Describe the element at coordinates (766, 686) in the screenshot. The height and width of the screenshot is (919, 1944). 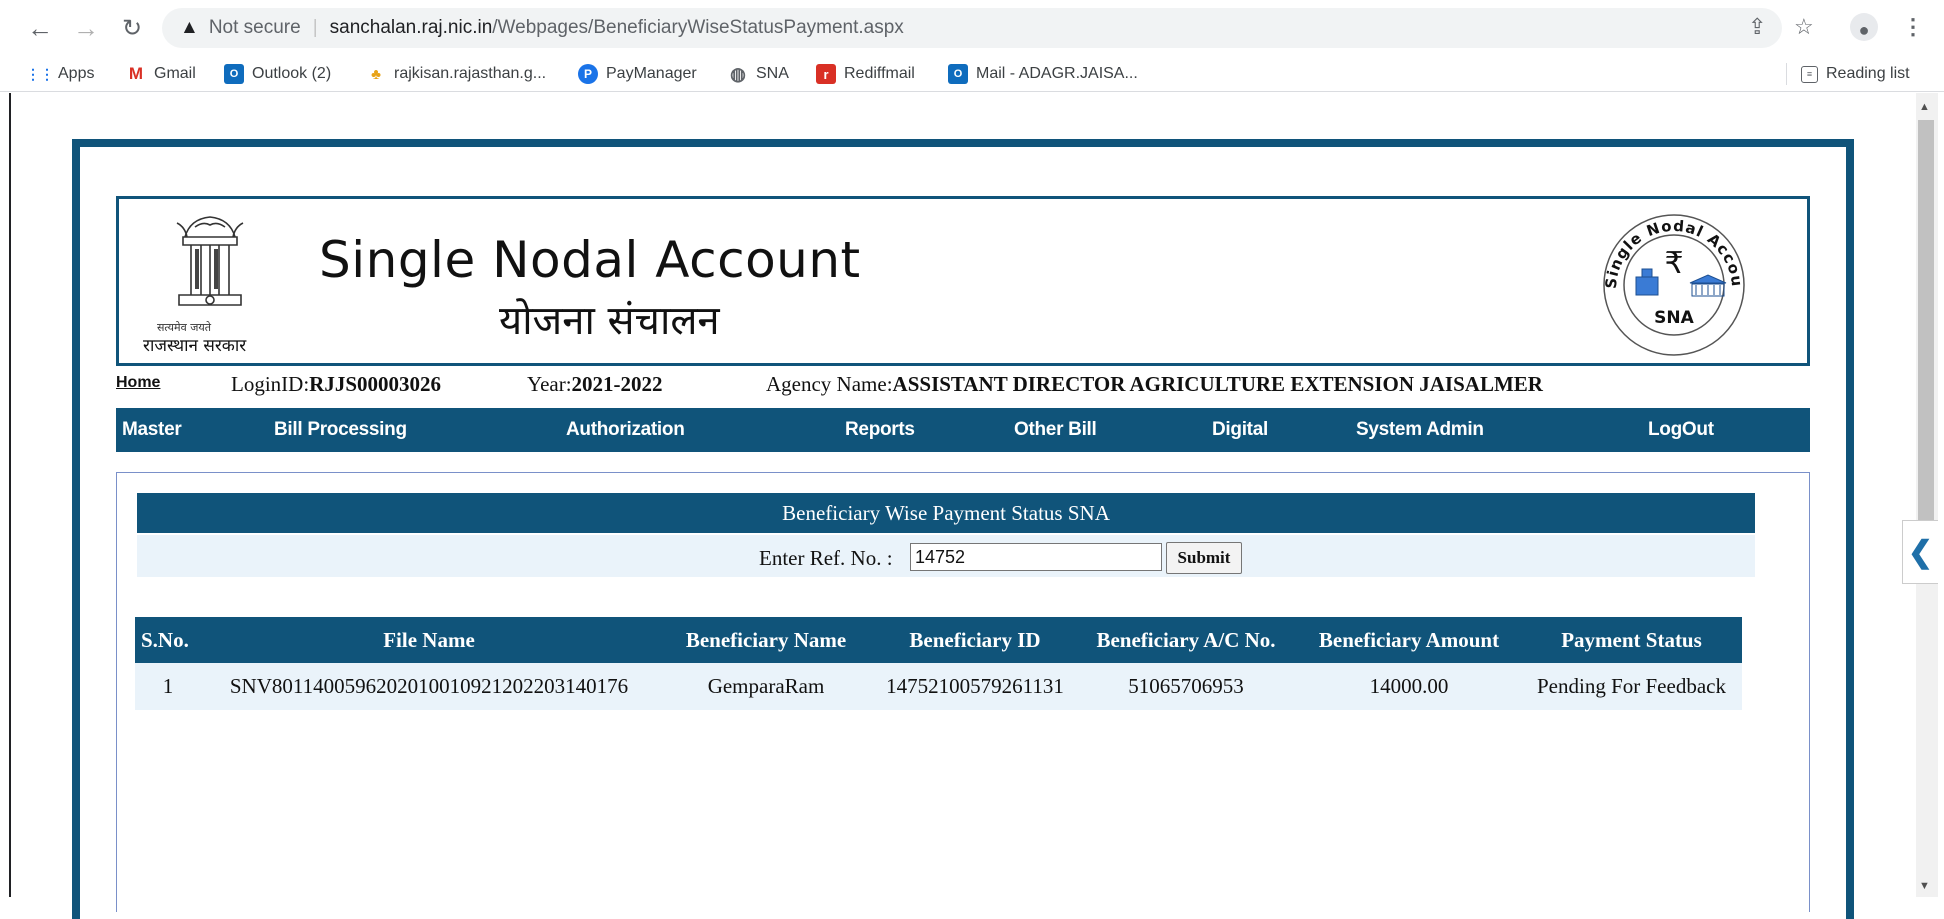
I see `cell-beneficiary-name: GemparaRam` at that location.